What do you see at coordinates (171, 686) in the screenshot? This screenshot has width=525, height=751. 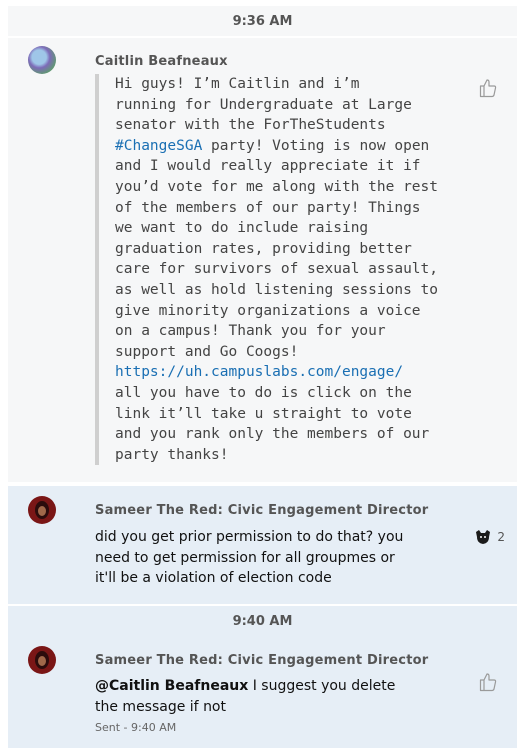 I see `user-mention: @Caitlin Beafneaux` at bounding box center [171, 686].